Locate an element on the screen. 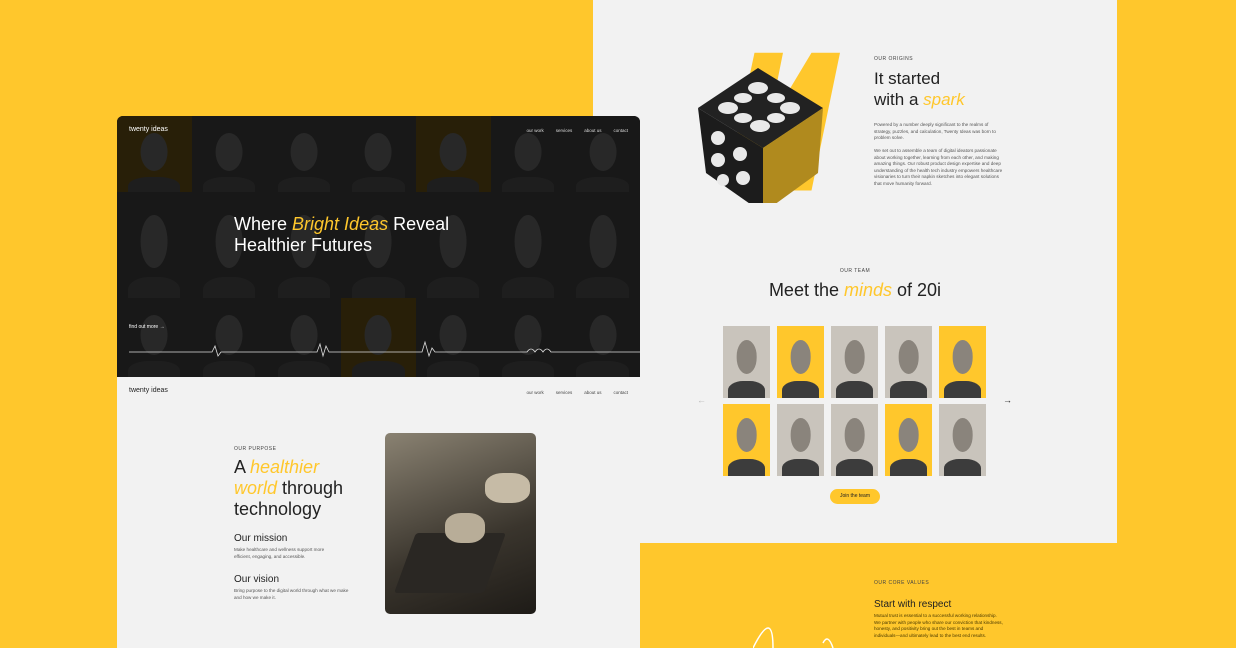  heartbeat-line is located at coordinates (384, 349).